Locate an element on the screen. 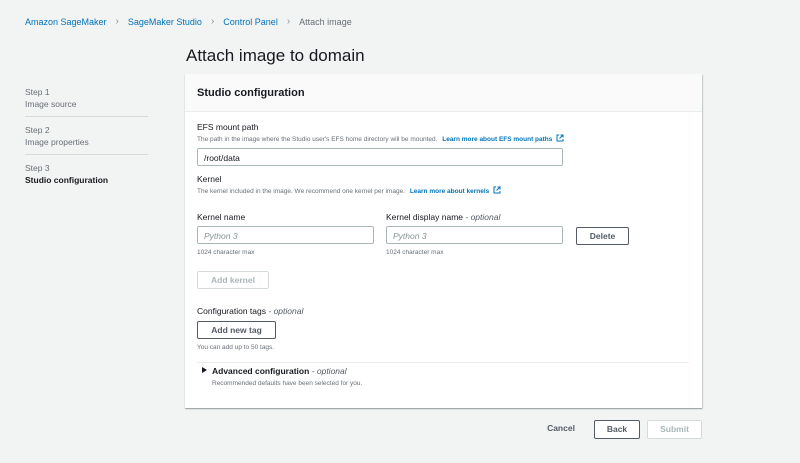 This screenshot has height=463, width=800. kernel-learn-more-link: Learn more about kernels is located at coordinates (449, 191).